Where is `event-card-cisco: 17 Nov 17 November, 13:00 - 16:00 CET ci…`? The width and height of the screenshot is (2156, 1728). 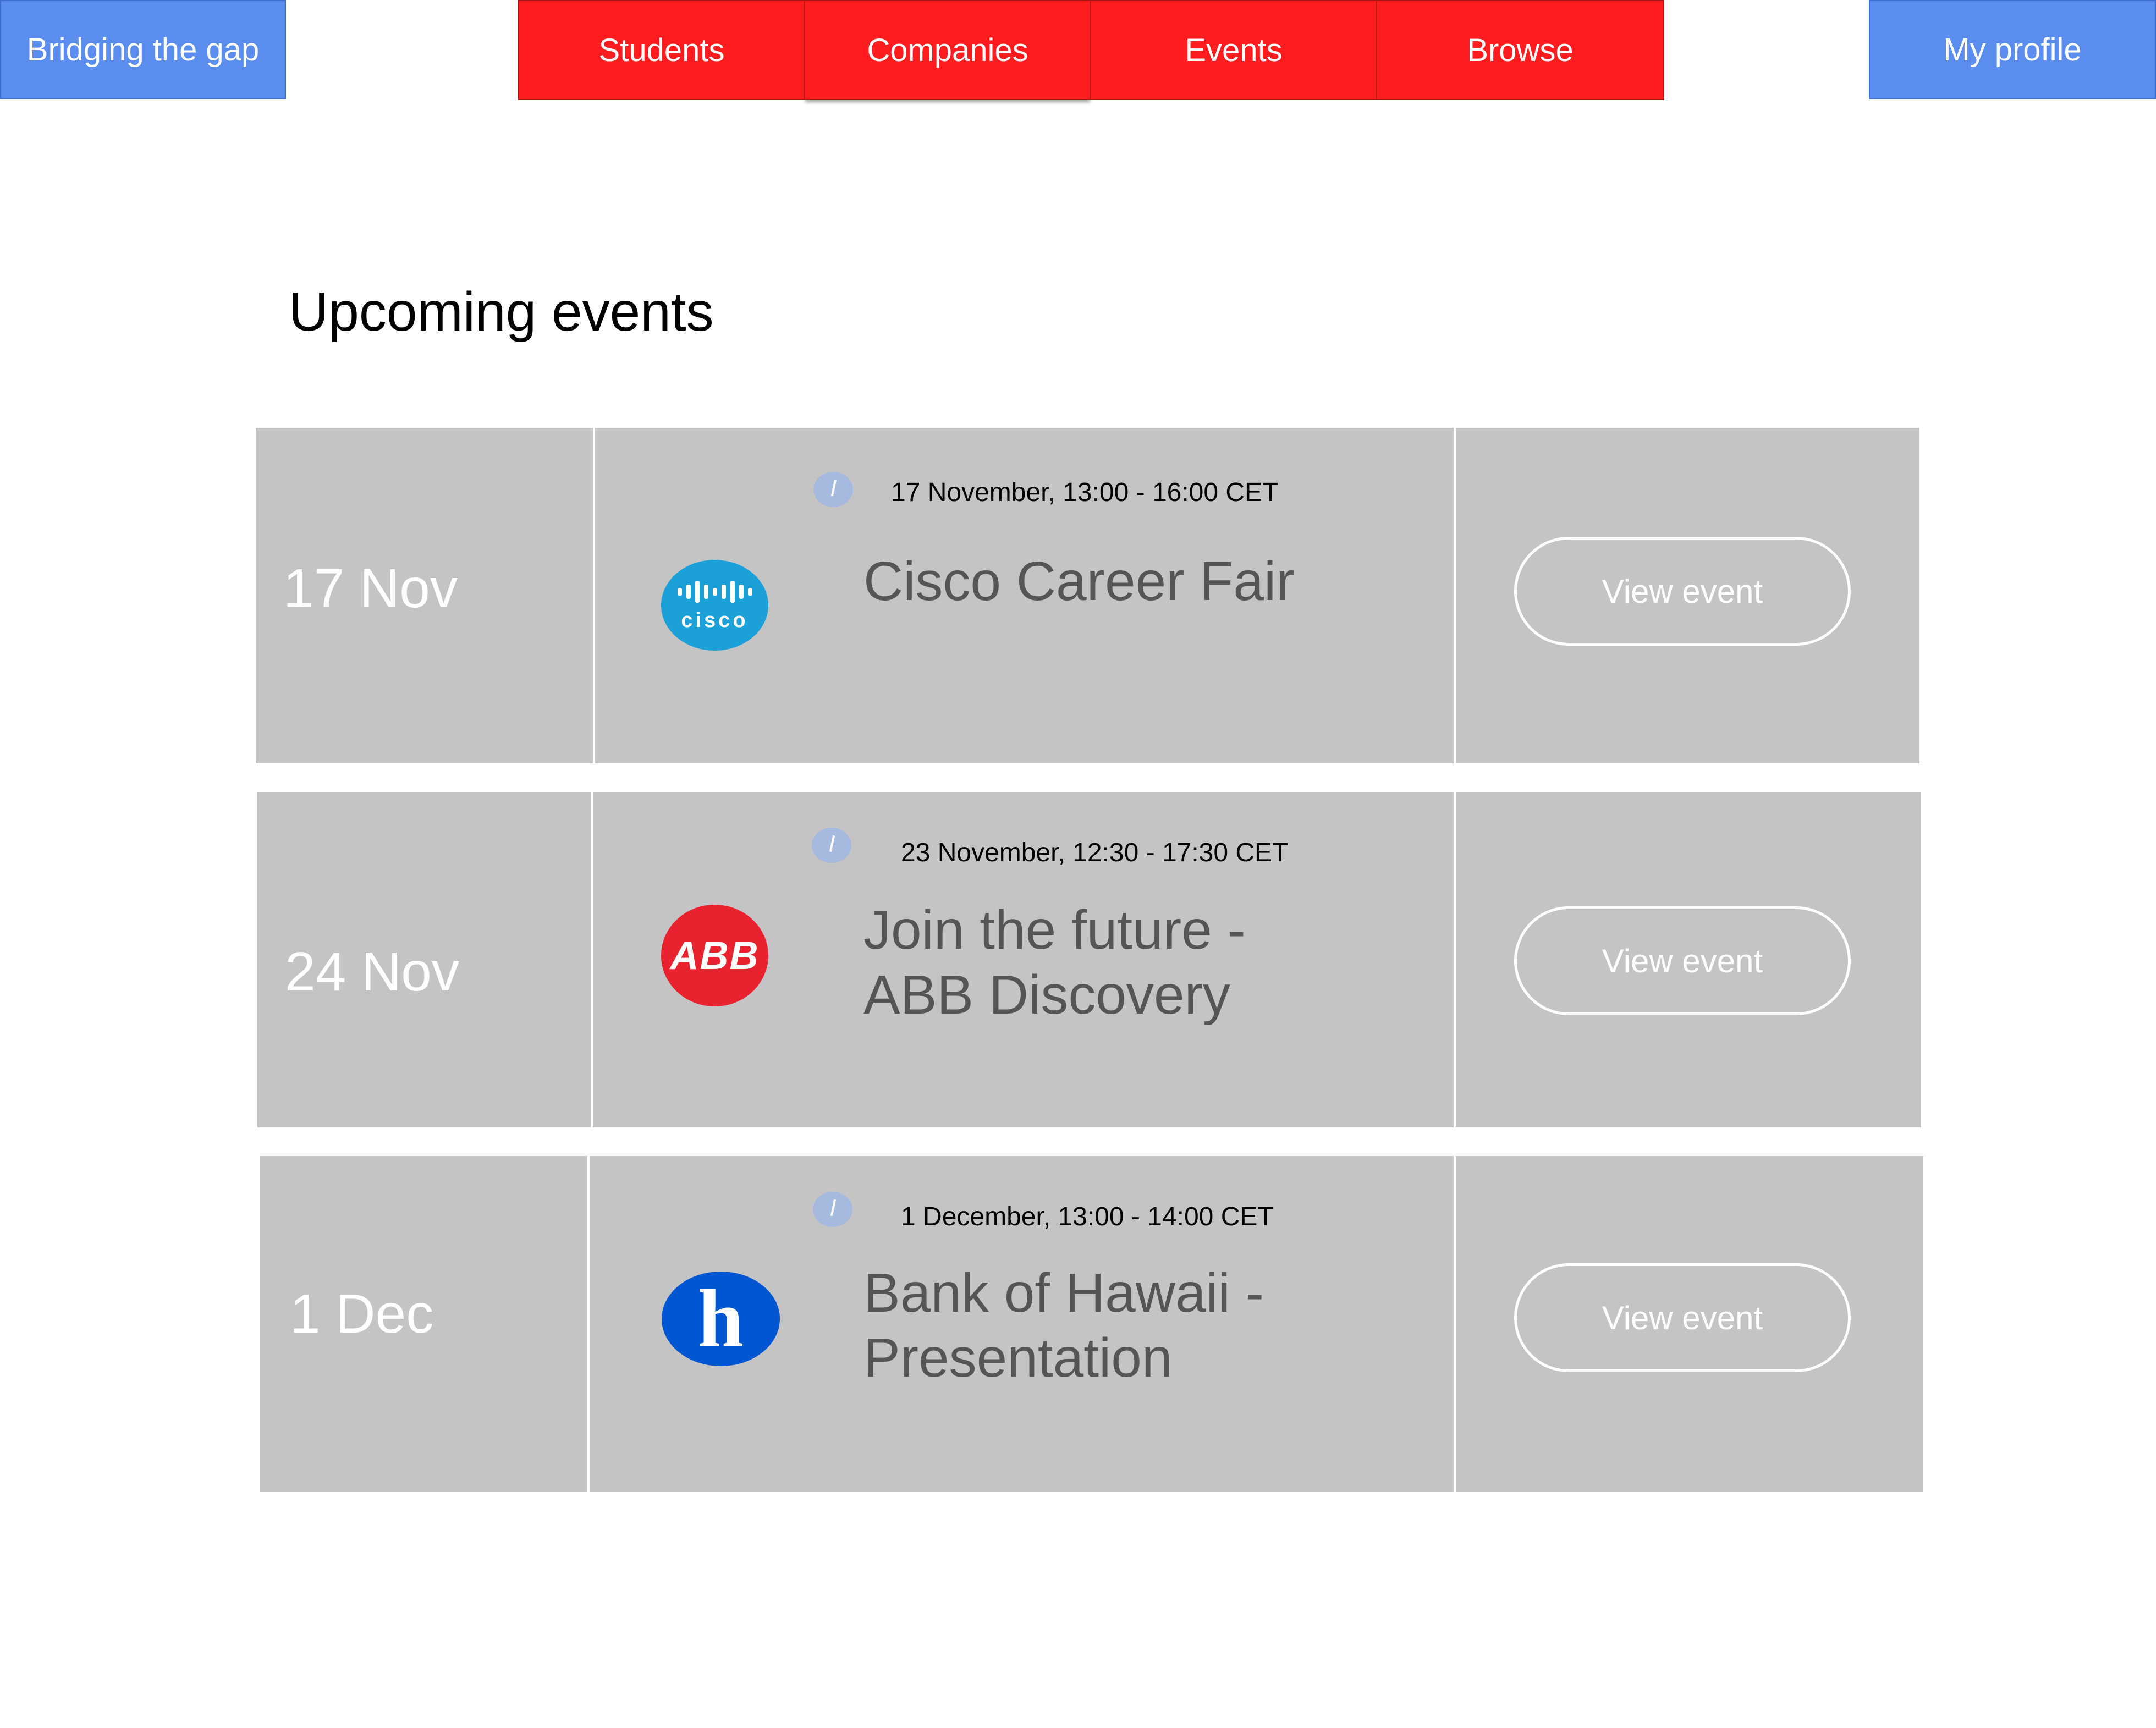 event-card-cisco: 17 Nov 17 November, 13:00 - 16:00 CET ci… is located at coordinates (1088, 595).